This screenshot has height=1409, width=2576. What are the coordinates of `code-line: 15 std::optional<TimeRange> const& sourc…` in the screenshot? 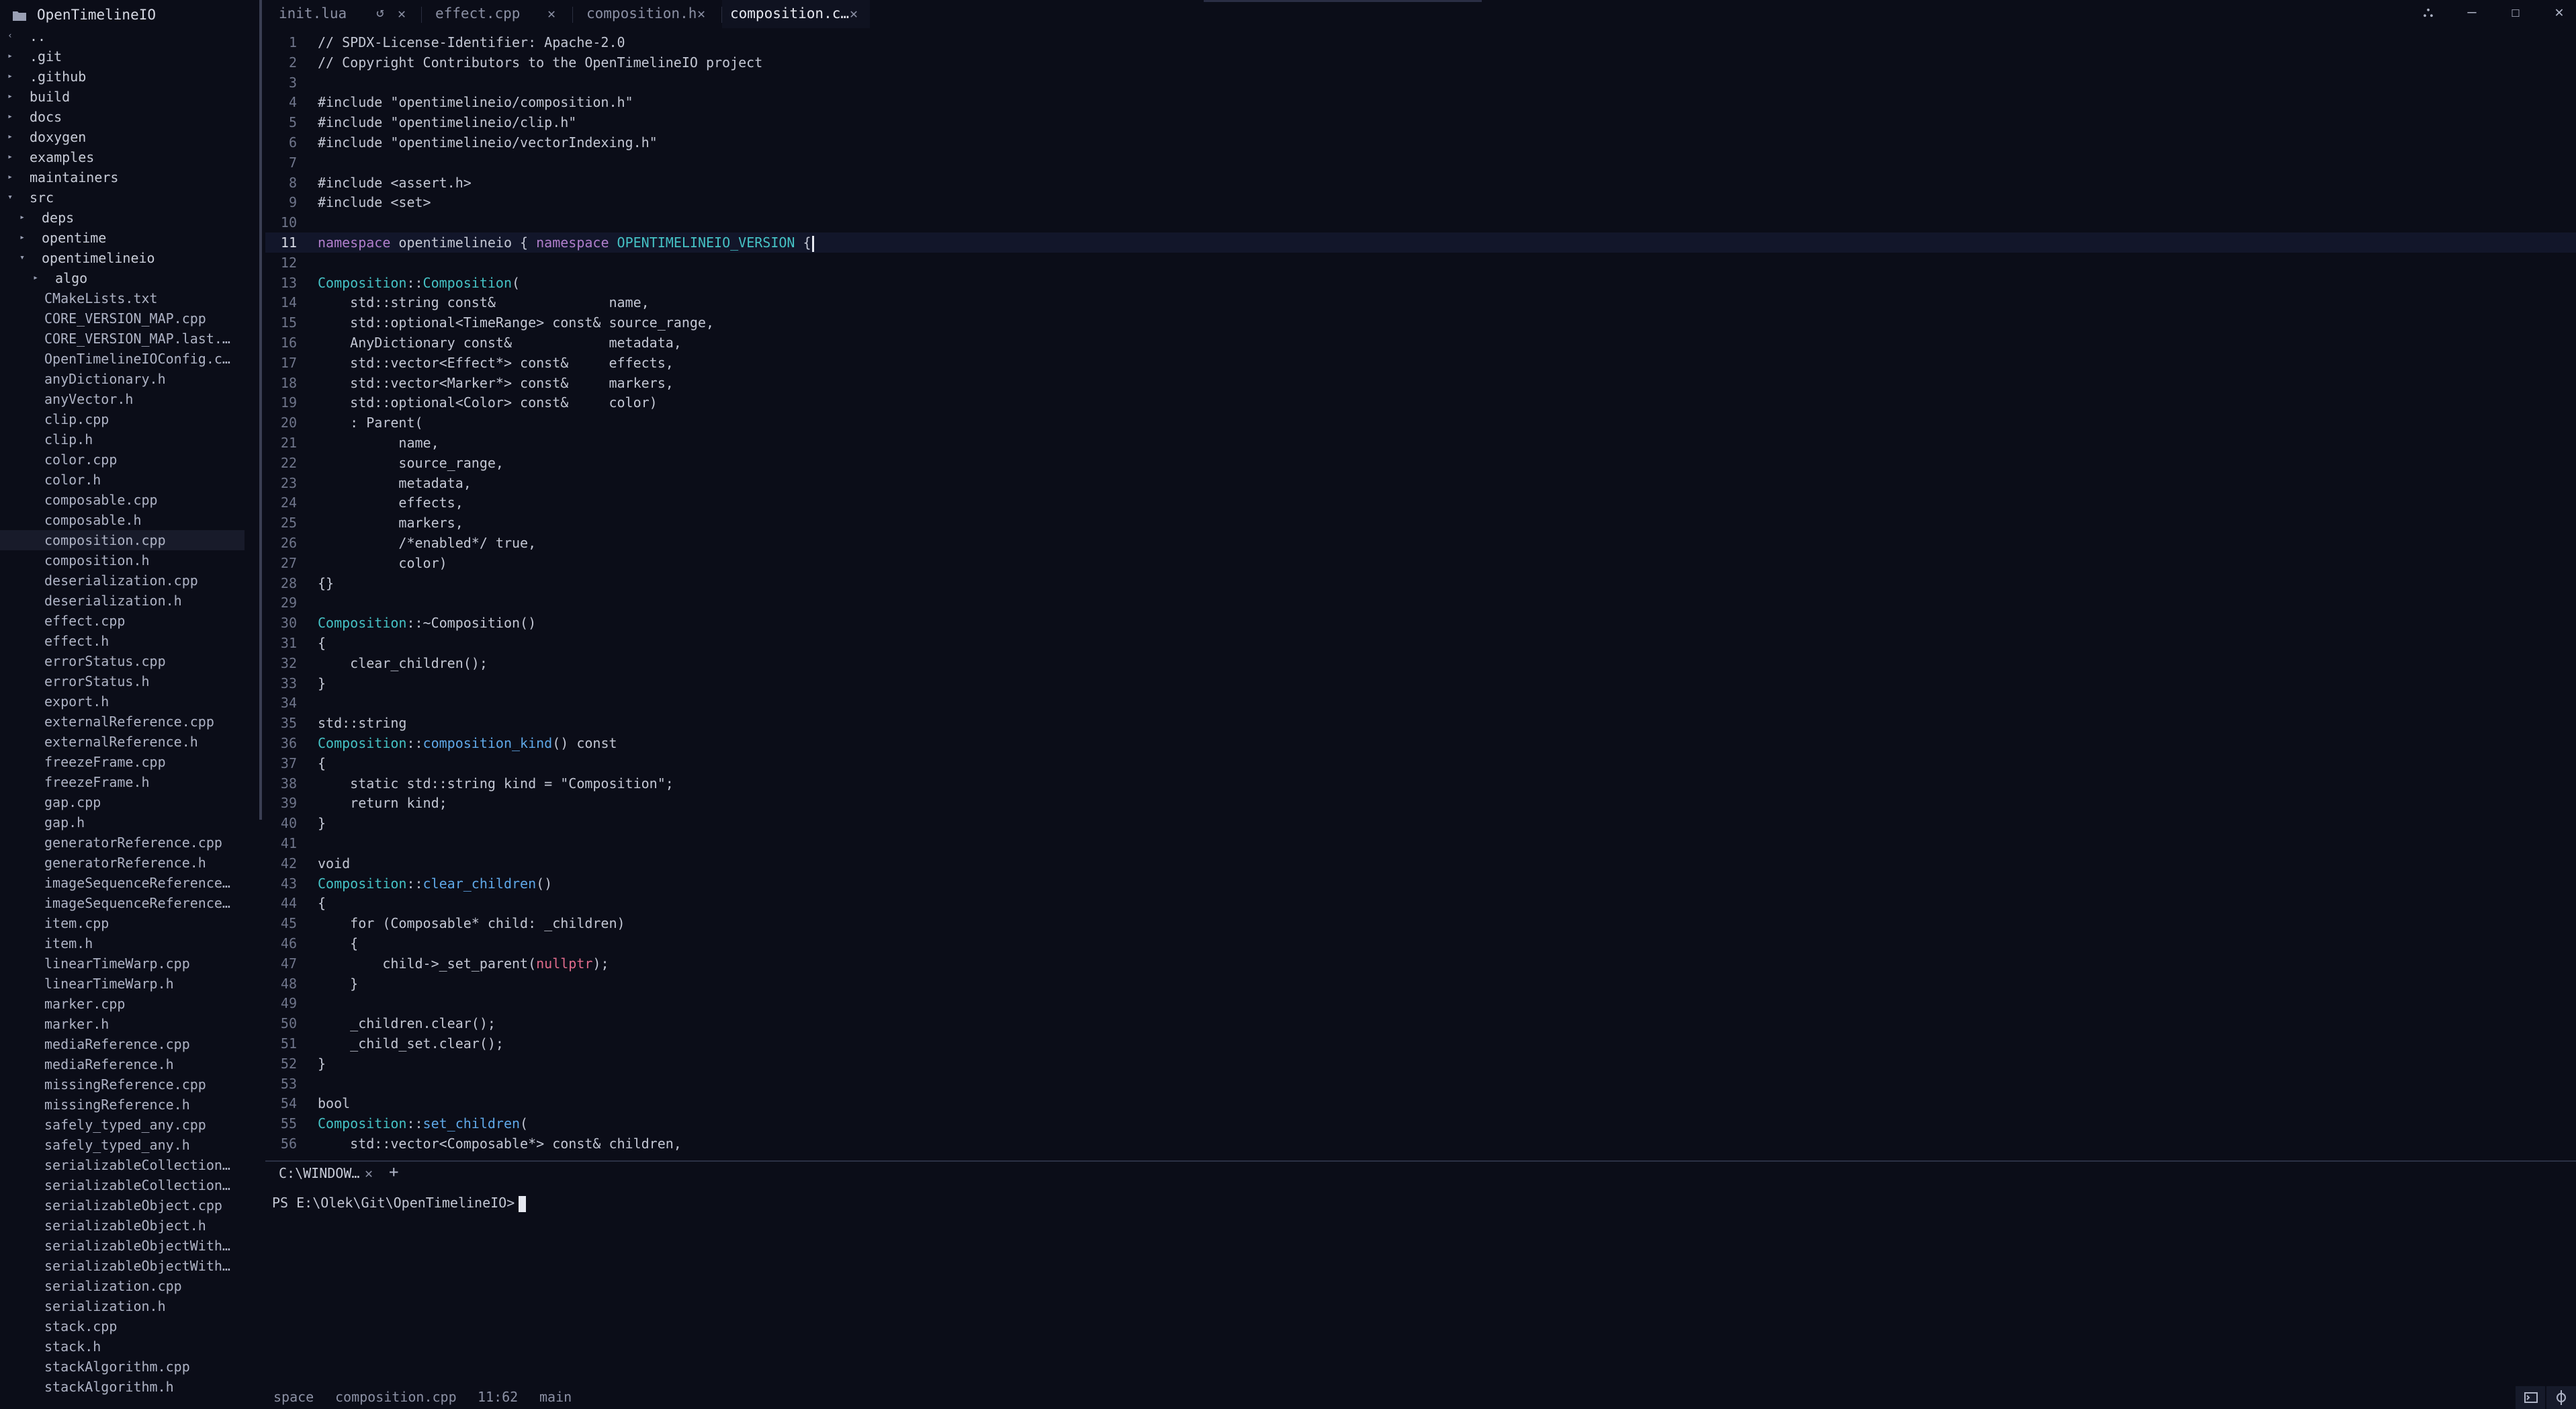 It's located at (1420, 322).